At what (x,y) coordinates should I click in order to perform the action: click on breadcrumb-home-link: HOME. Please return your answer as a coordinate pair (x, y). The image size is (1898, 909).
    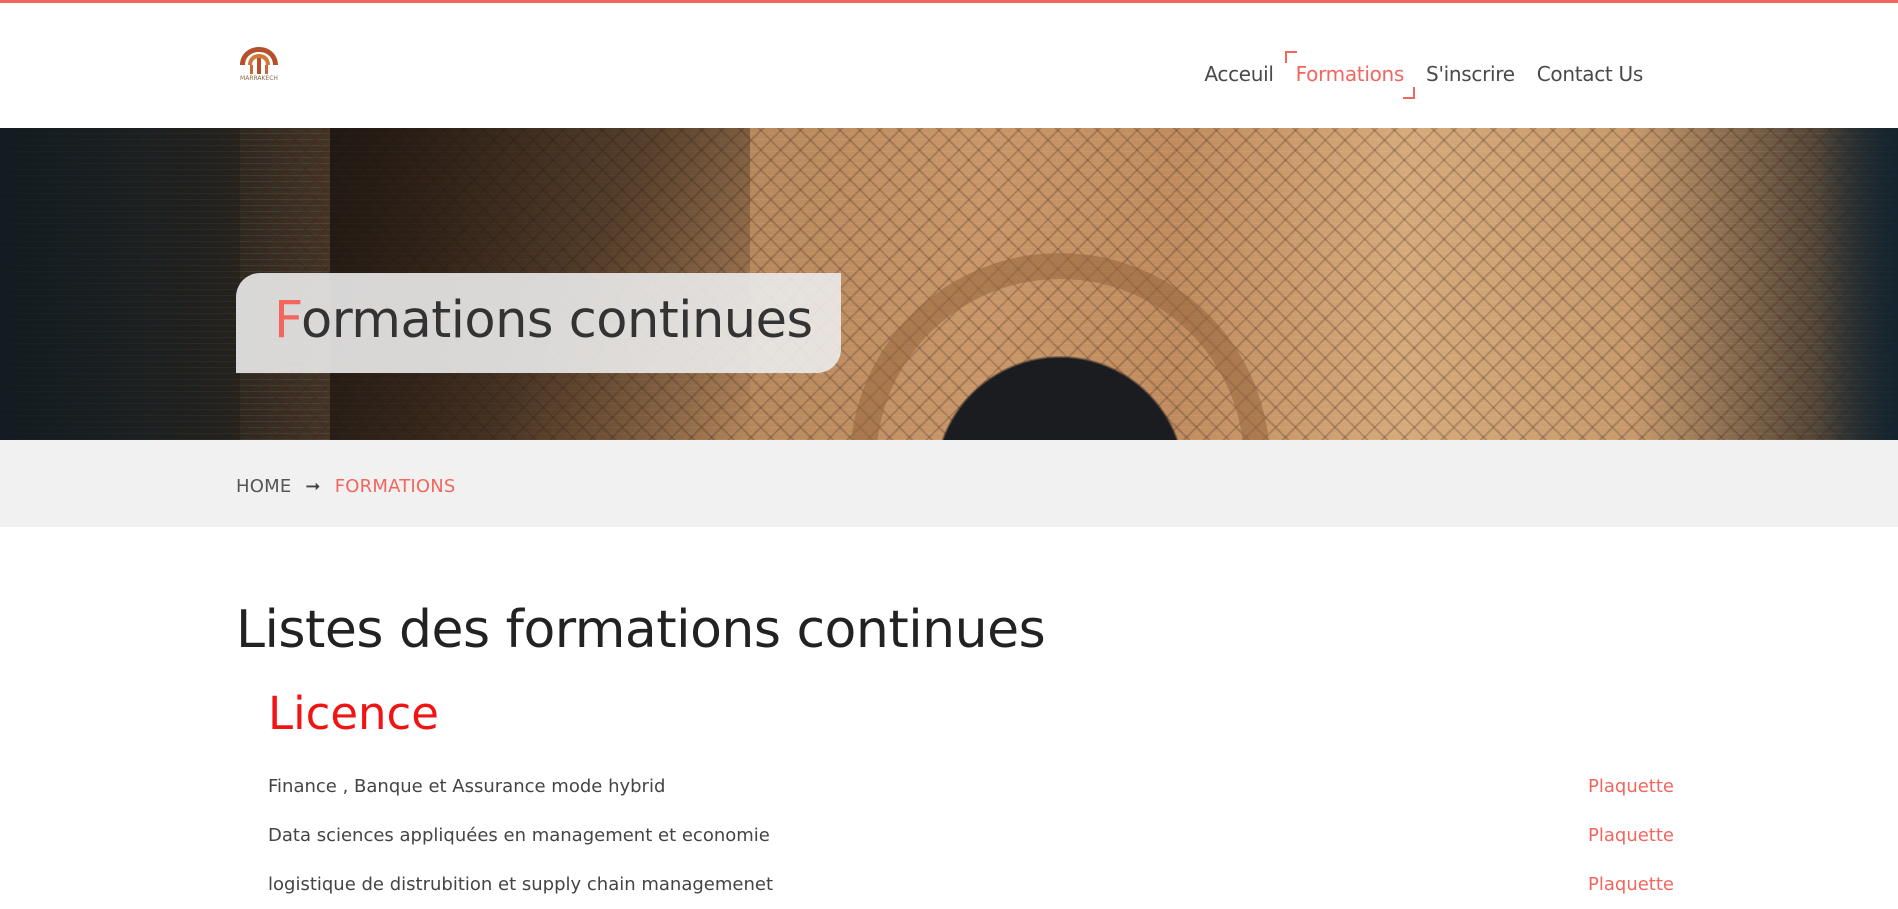
    Looking at the image, I should click on (263, 486).